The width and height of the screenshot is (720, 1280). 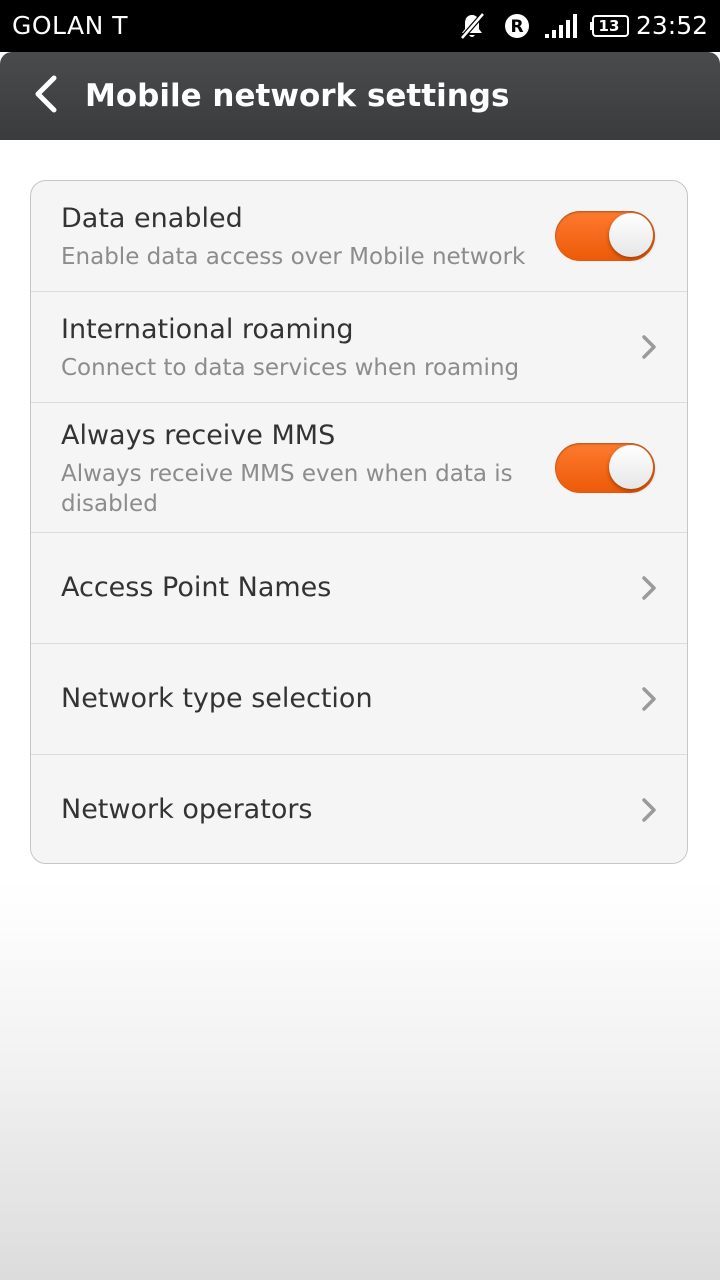 I want to click on notifications-muted-icon, so click(x=472, y=26).